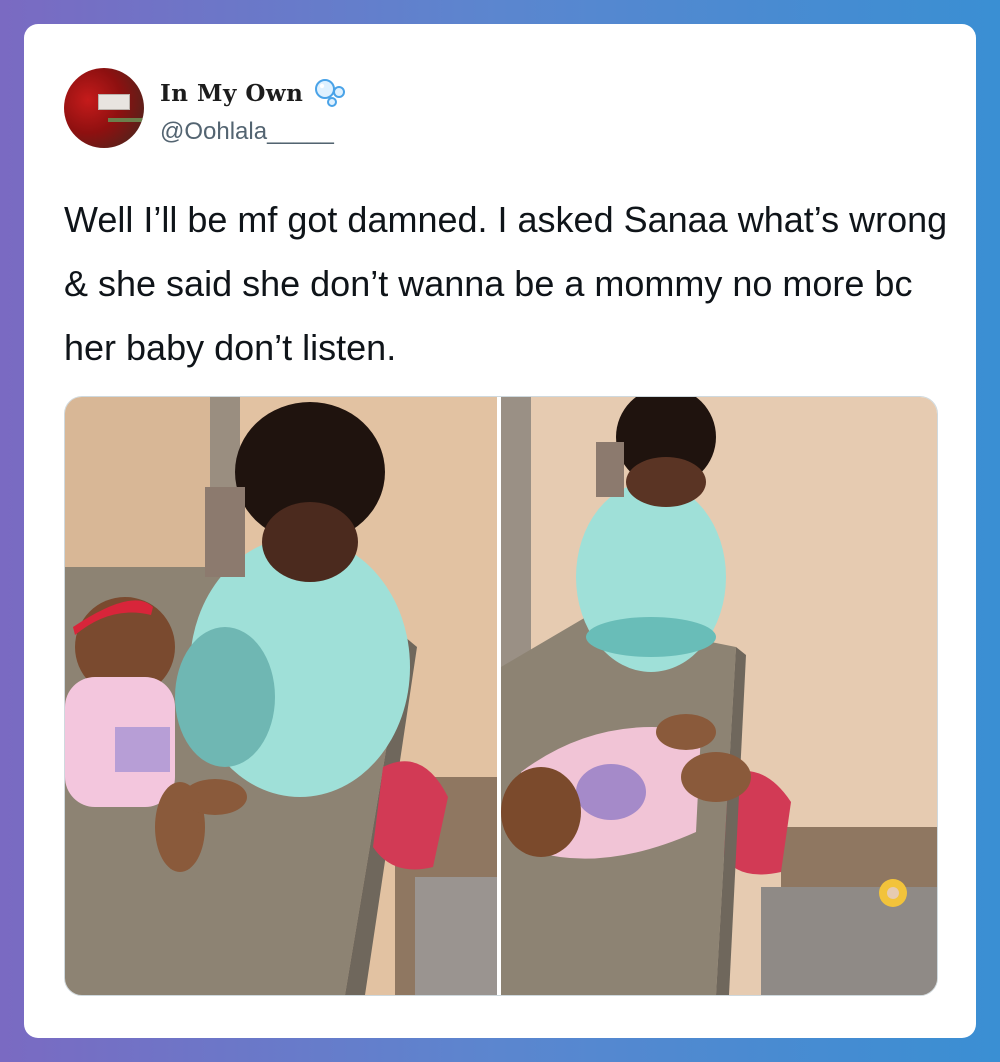 Image resolution: width=1000 pixels, height=1062 pixels. I want to click on avatar, so click(104, 108).